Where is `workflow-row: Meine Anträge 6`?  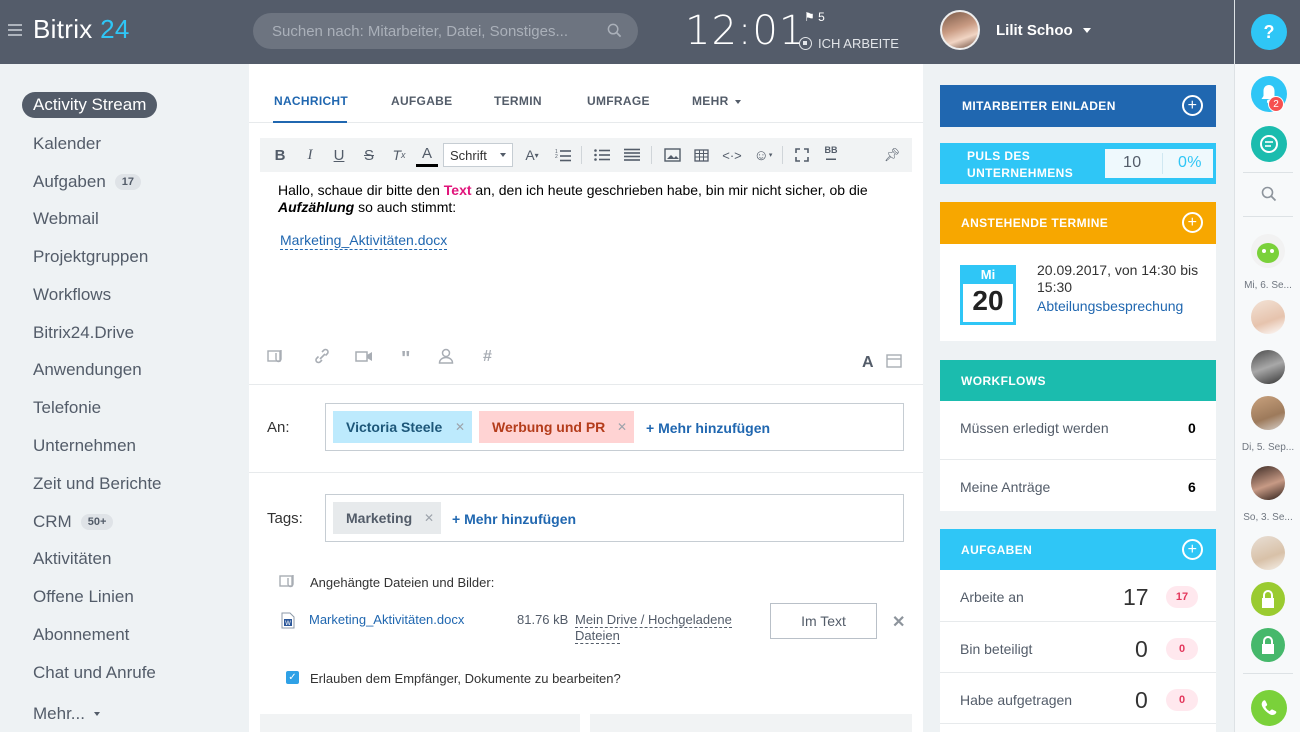 workflow-row: Meine Anträge 6 is located at coordinates (1078, 485).